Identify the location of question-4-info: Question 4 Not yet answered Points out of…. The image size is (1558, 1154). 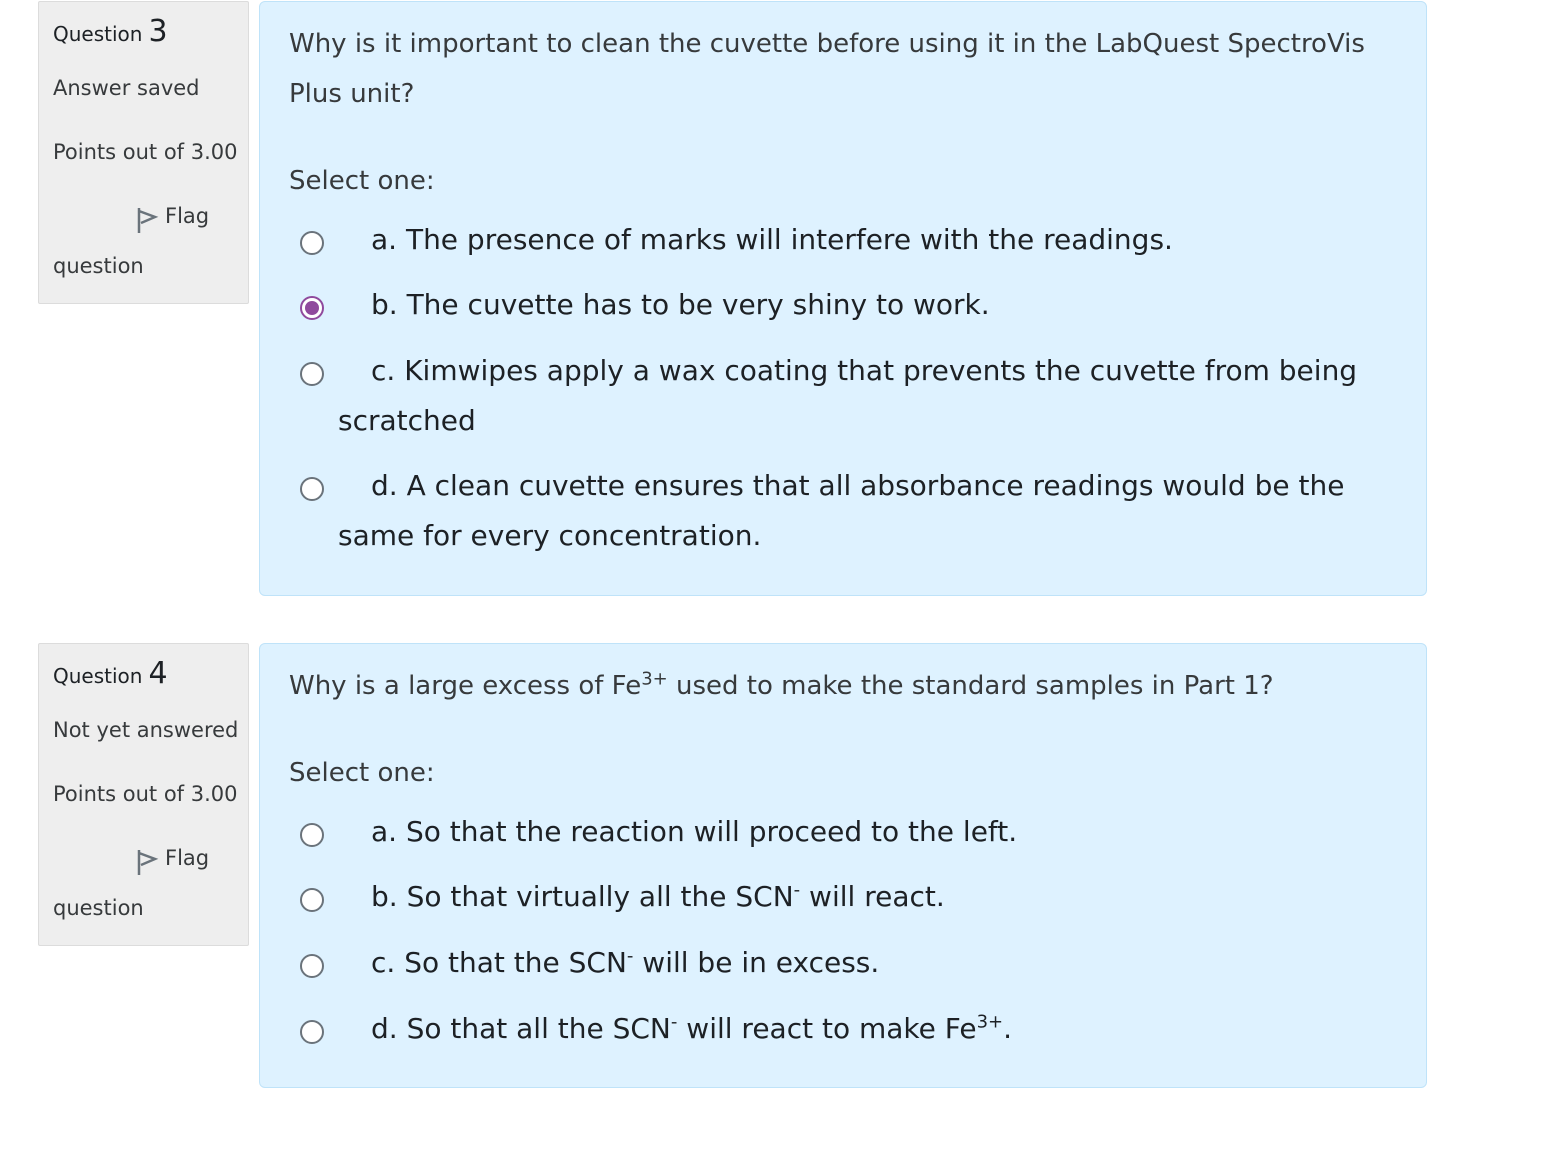
(143, 794).